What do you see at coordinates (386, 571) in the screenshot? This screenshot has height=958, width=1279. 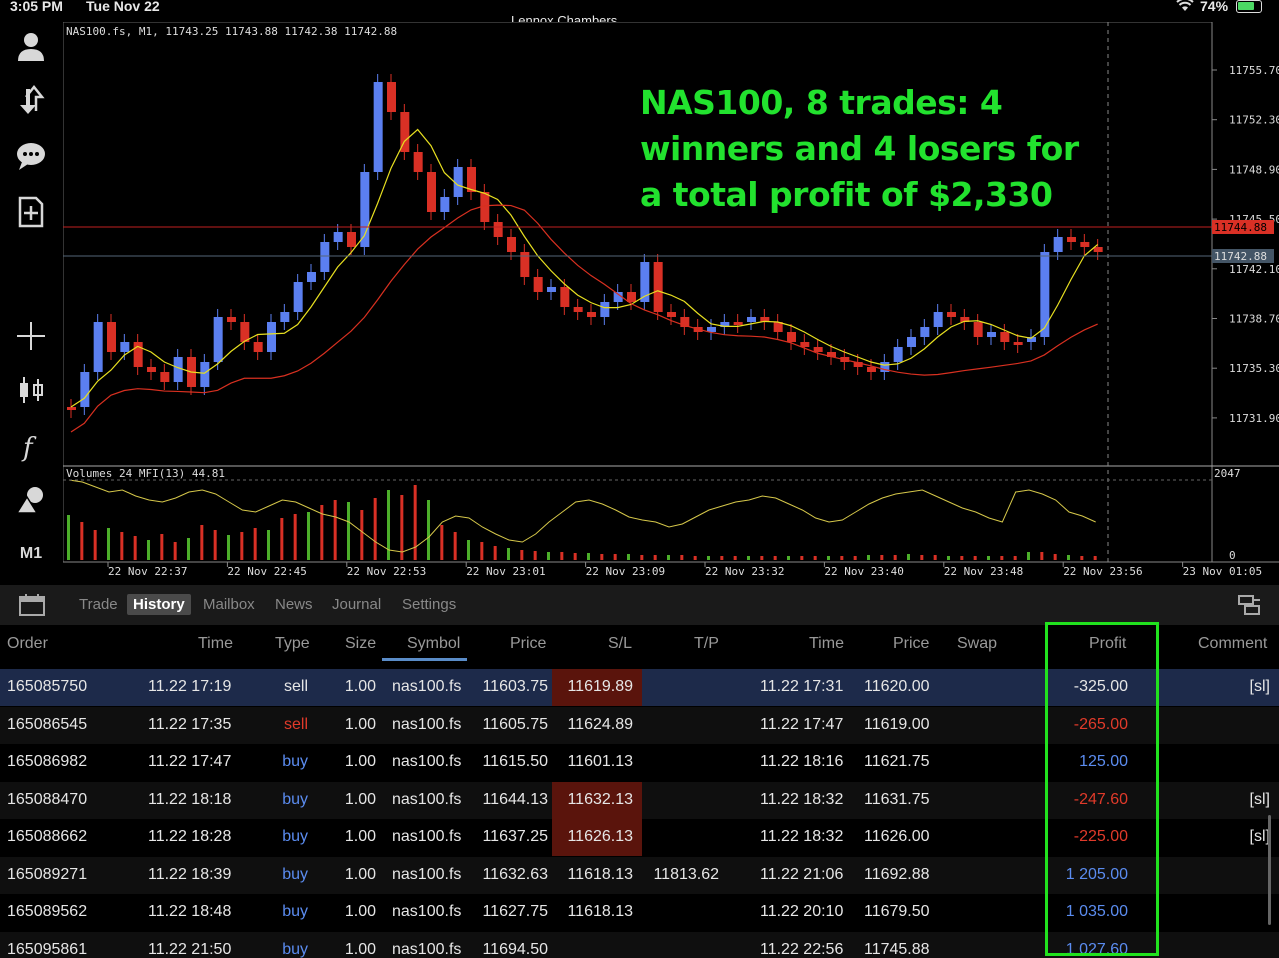 I see `time-tick-label: 22 Nov 22:53` at bounding box center [386, 571].